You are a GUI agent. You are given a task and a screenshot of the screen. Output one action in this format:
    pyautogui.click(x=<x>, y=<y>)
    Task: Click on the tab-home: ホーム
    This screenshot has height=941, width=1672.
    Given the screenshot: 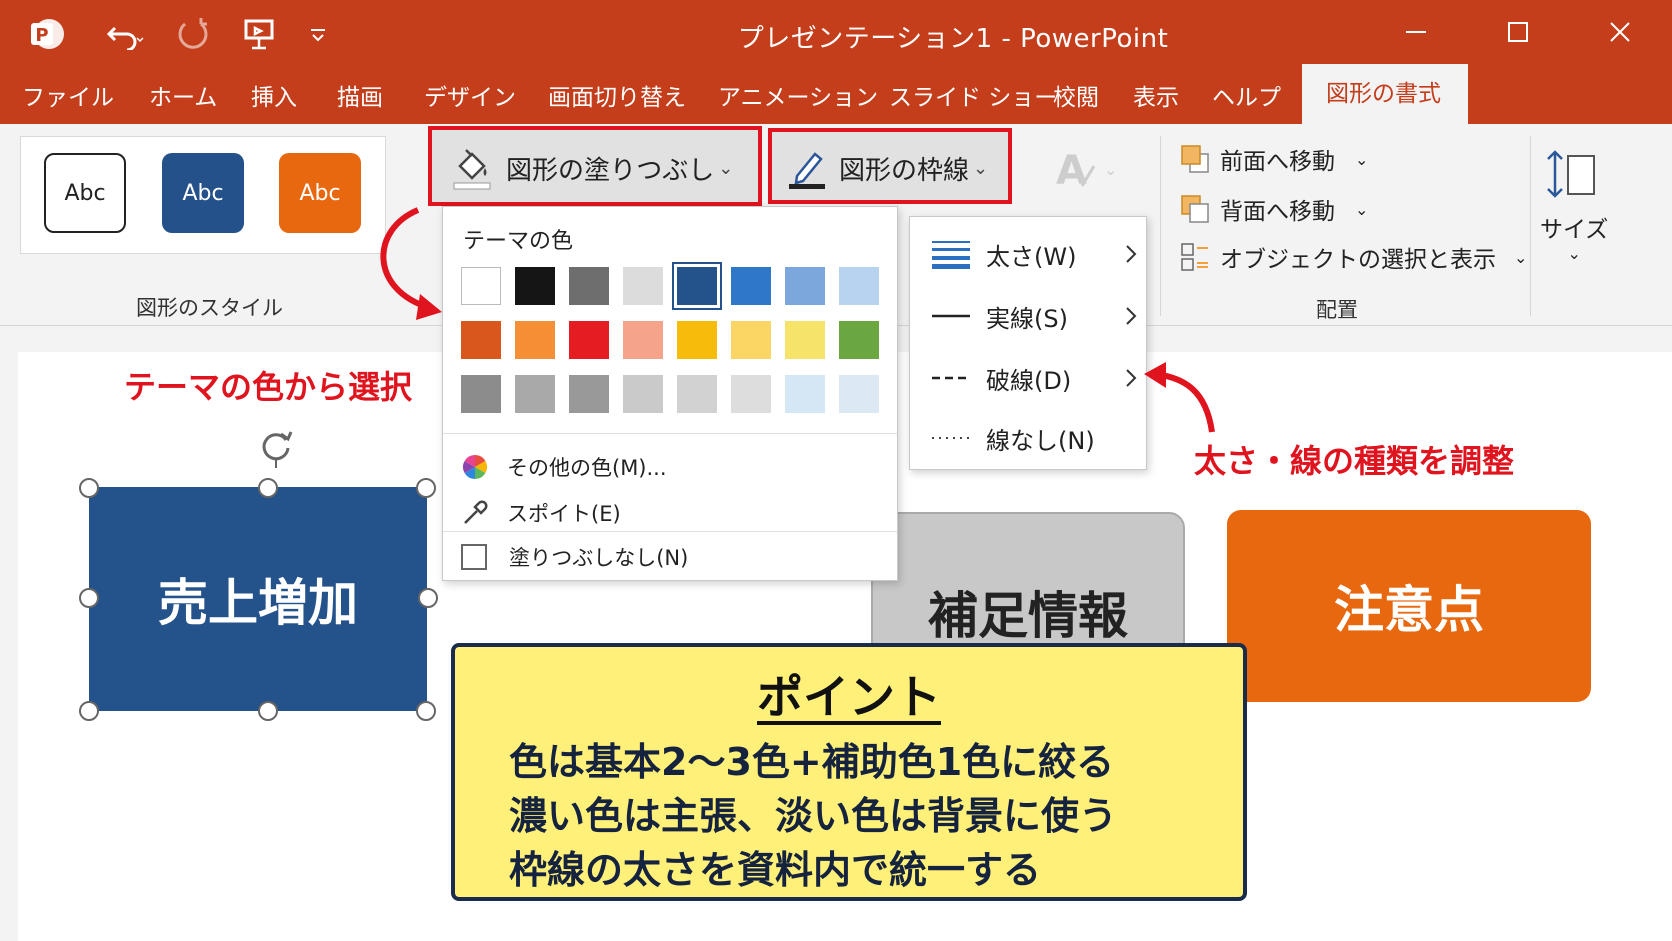 What is the action you would take?
    pyautogui.click(x=183, y=98)
    